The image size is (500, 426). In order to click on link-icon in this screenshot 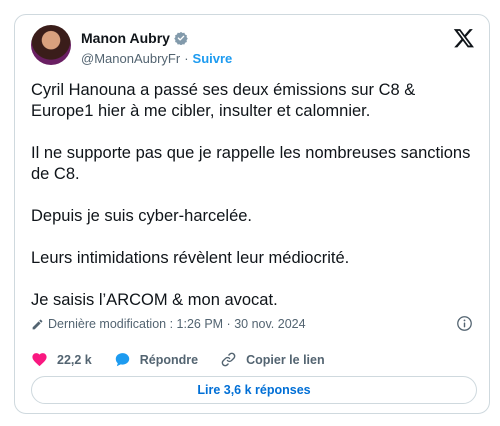, I will do `click(228, 359)`.